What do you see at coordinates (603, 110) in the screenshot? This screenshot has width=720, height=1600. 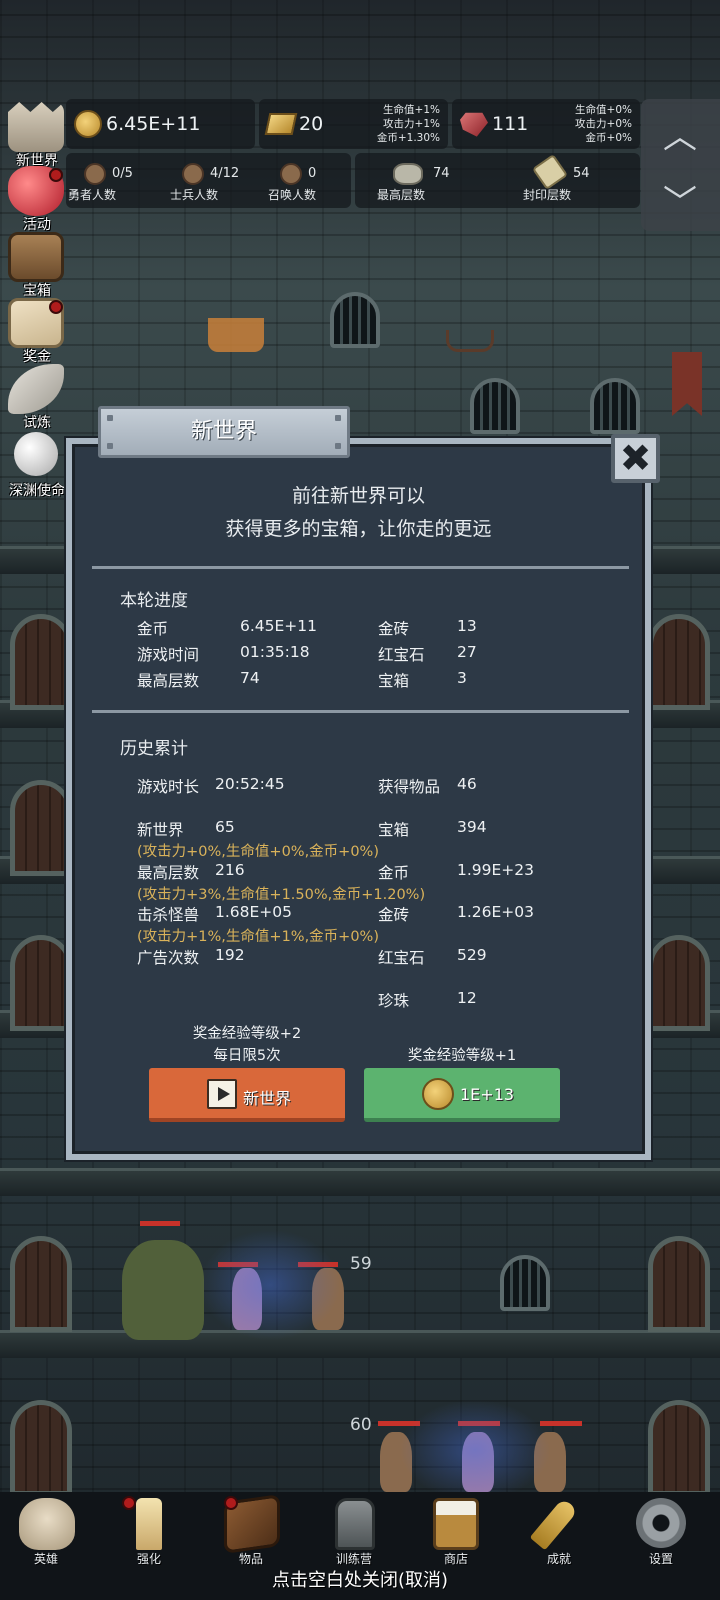 I see `bonus-hp: 生命值+0%` at bounding box center [603, 110].